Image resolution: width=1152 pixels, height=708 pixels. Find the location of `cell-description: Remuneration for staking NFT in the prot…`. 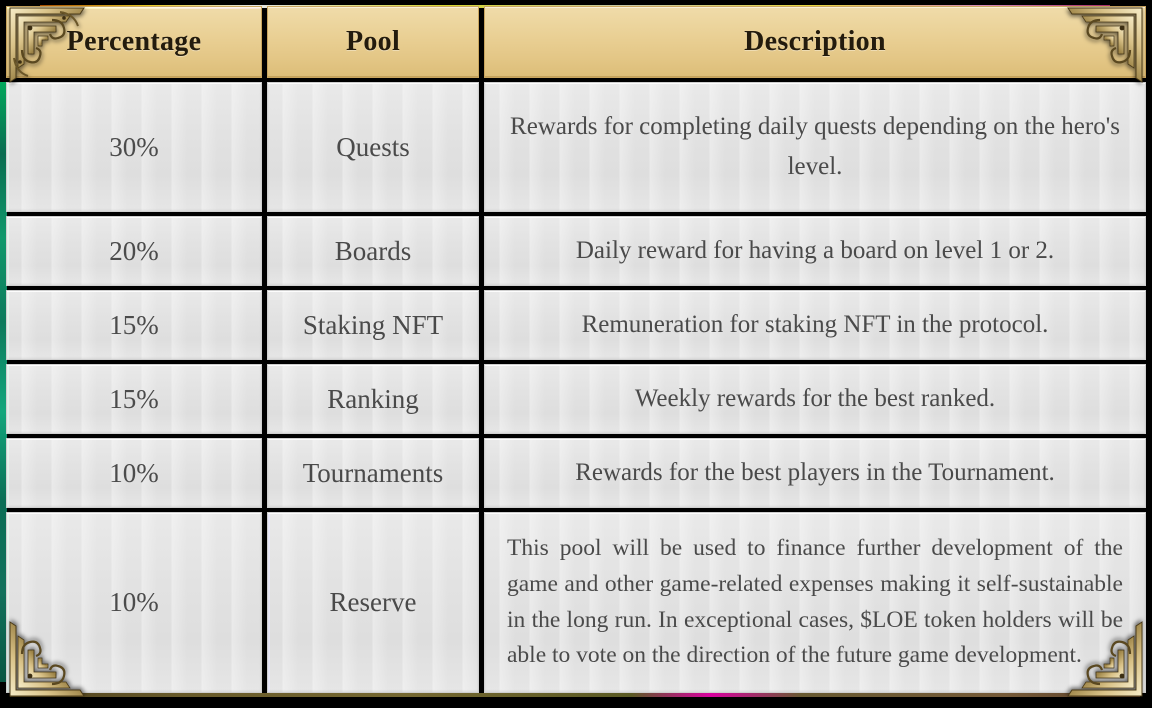

cell-description: Remuneration for staking NFT in the prot… is located at coordinates (815, 325).